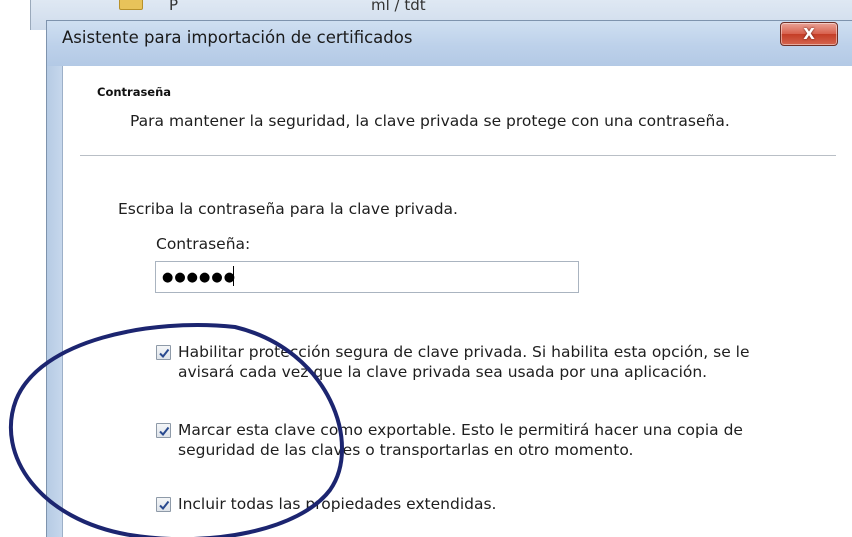 The image size is (852, 537). Describe the element at coordinates (131, 5) in the screenshot. I see `folder-icon` at that location.